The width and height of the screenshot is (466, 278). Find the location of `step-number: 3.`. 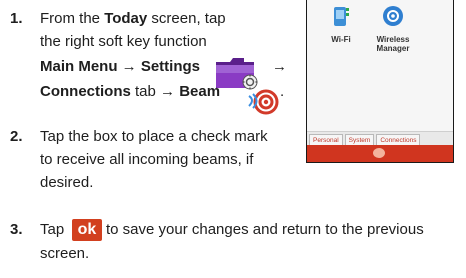

step-number: 3. is located at coordinates (16, 229).